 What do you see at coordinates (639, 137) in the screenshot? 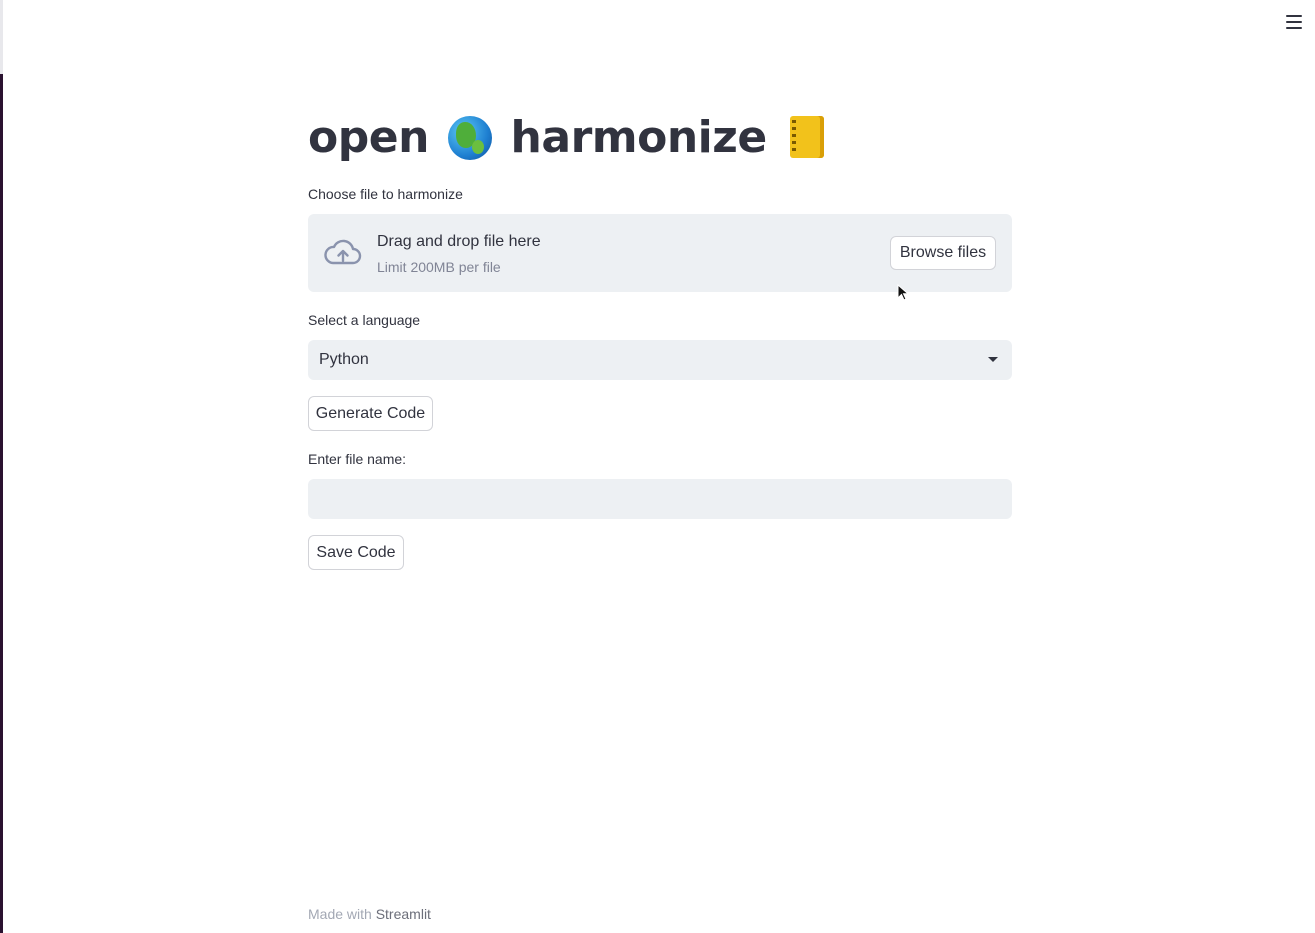
I see `title-word-harmonize: harmonize` at bounding box center [639, 137].